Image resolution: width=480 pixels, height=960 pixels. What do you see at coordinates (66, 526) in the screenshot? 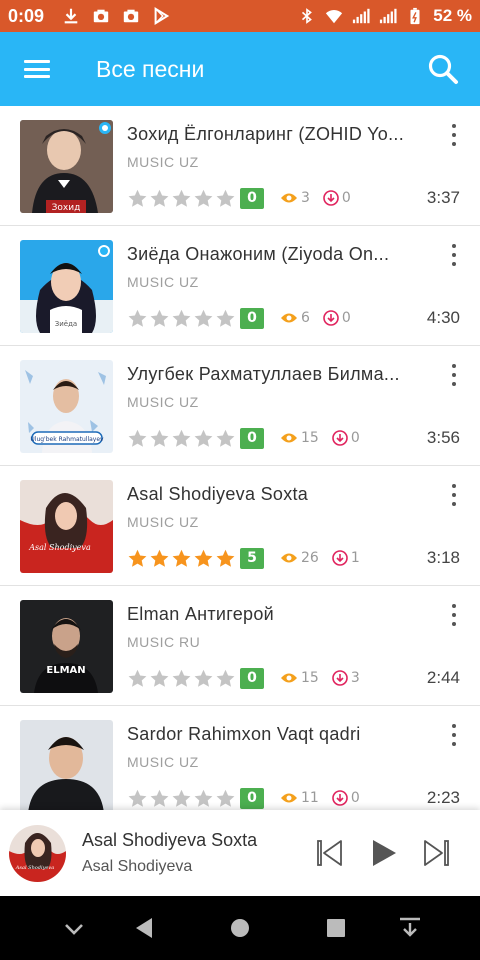
I see `song-thumbnail: Asal Shodiyeva` at bounding box center [66, 526].